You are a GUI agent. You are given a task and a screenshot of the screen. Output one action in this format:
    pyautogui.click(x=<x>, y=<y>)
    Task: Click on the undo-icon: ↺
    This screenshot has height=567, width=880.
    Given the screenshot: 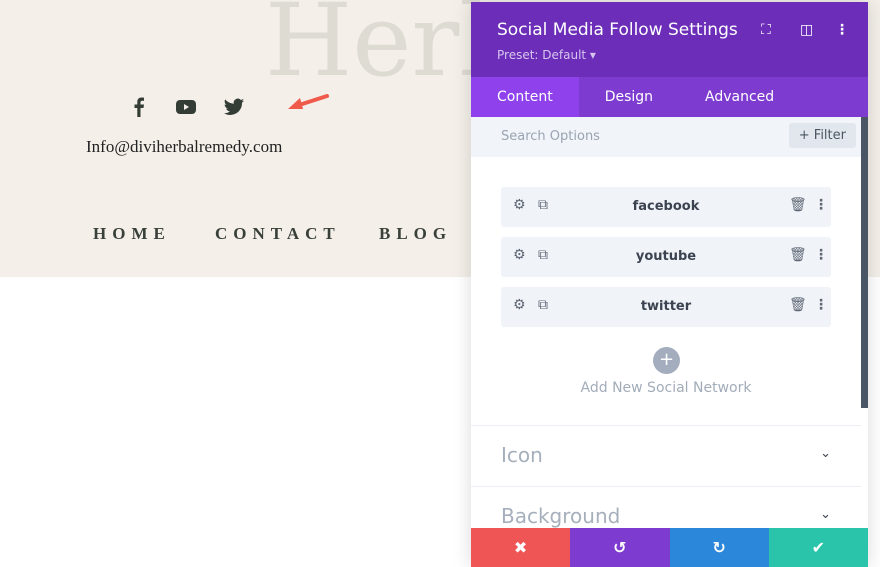 What is the action you would take?
    pyautogui.click(x=620, y=547)
    